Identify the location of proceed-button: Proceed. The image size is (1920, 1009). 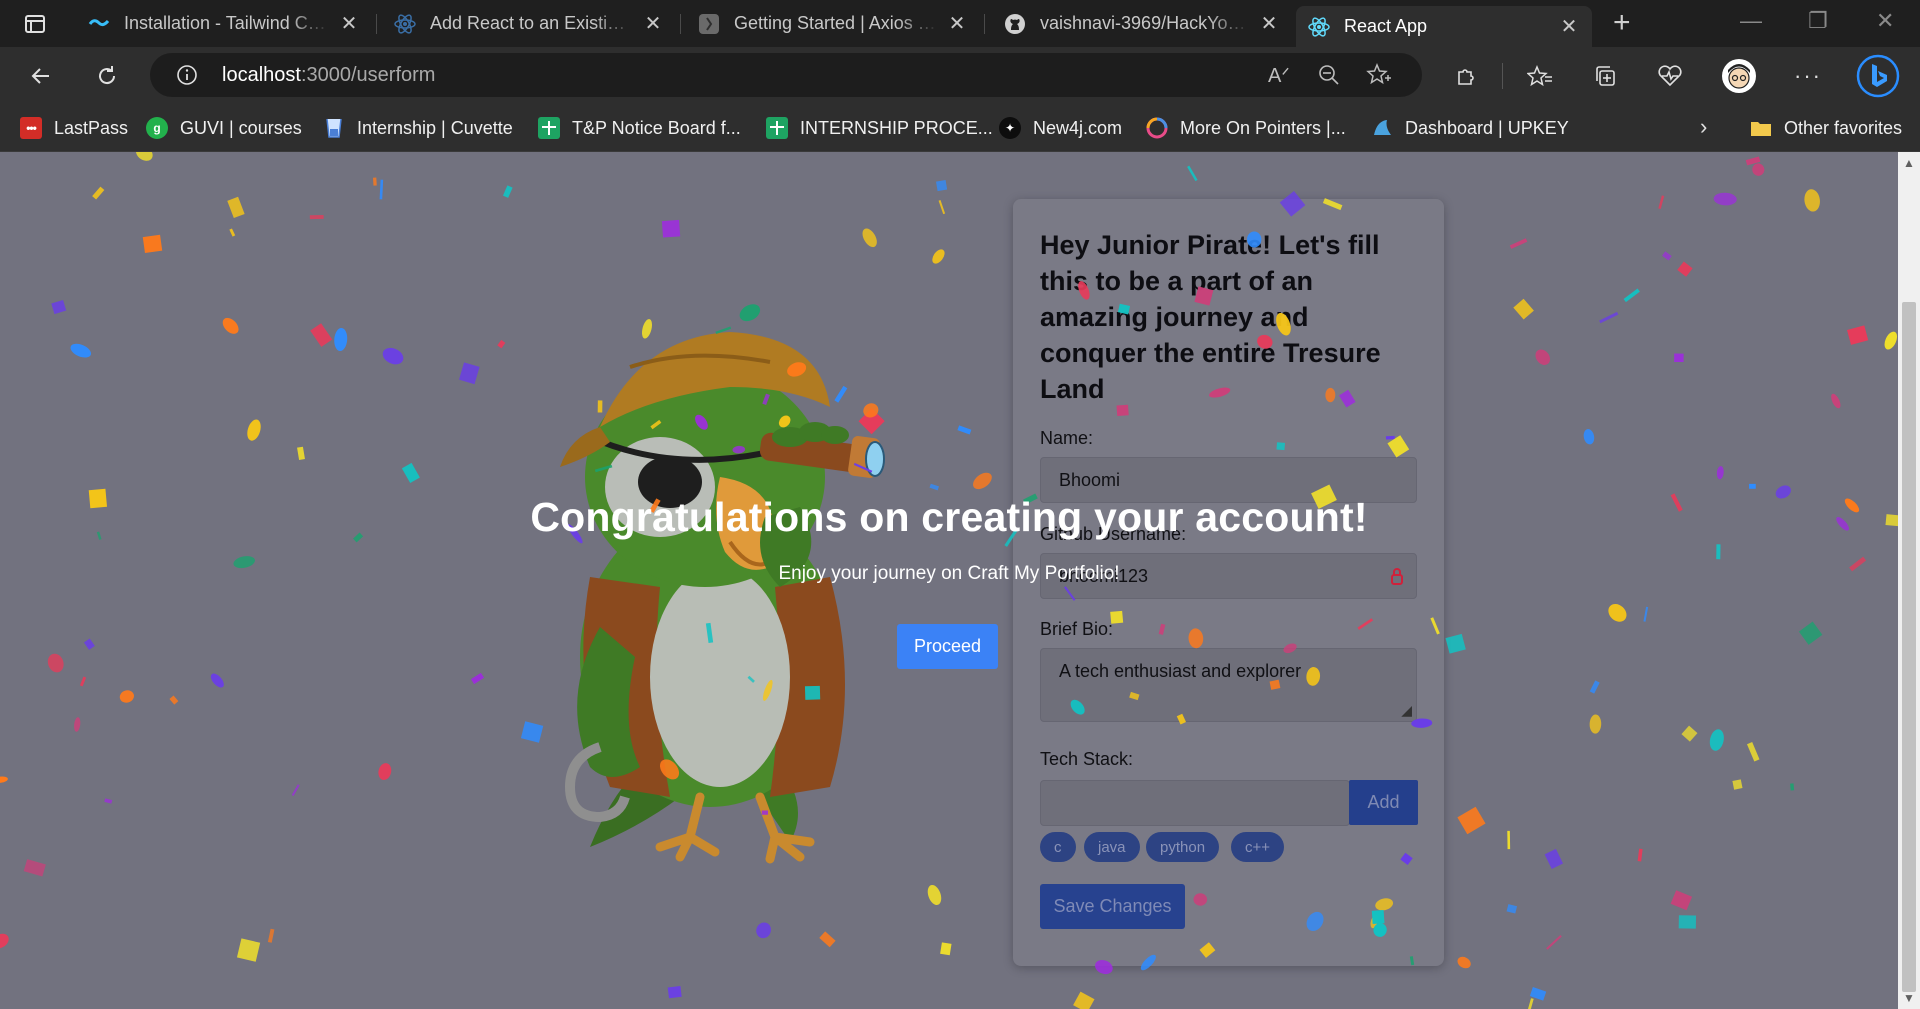
(947, 646).